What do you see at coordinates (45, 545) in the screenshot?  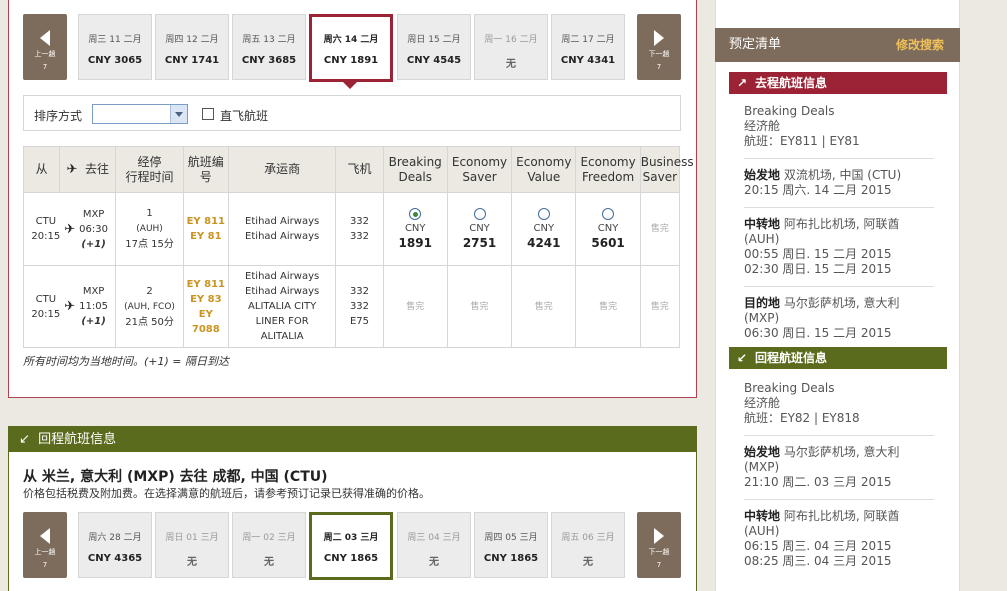 I see `return-prev-week-button: 上一趟 7` at bounding box center [45, 545].